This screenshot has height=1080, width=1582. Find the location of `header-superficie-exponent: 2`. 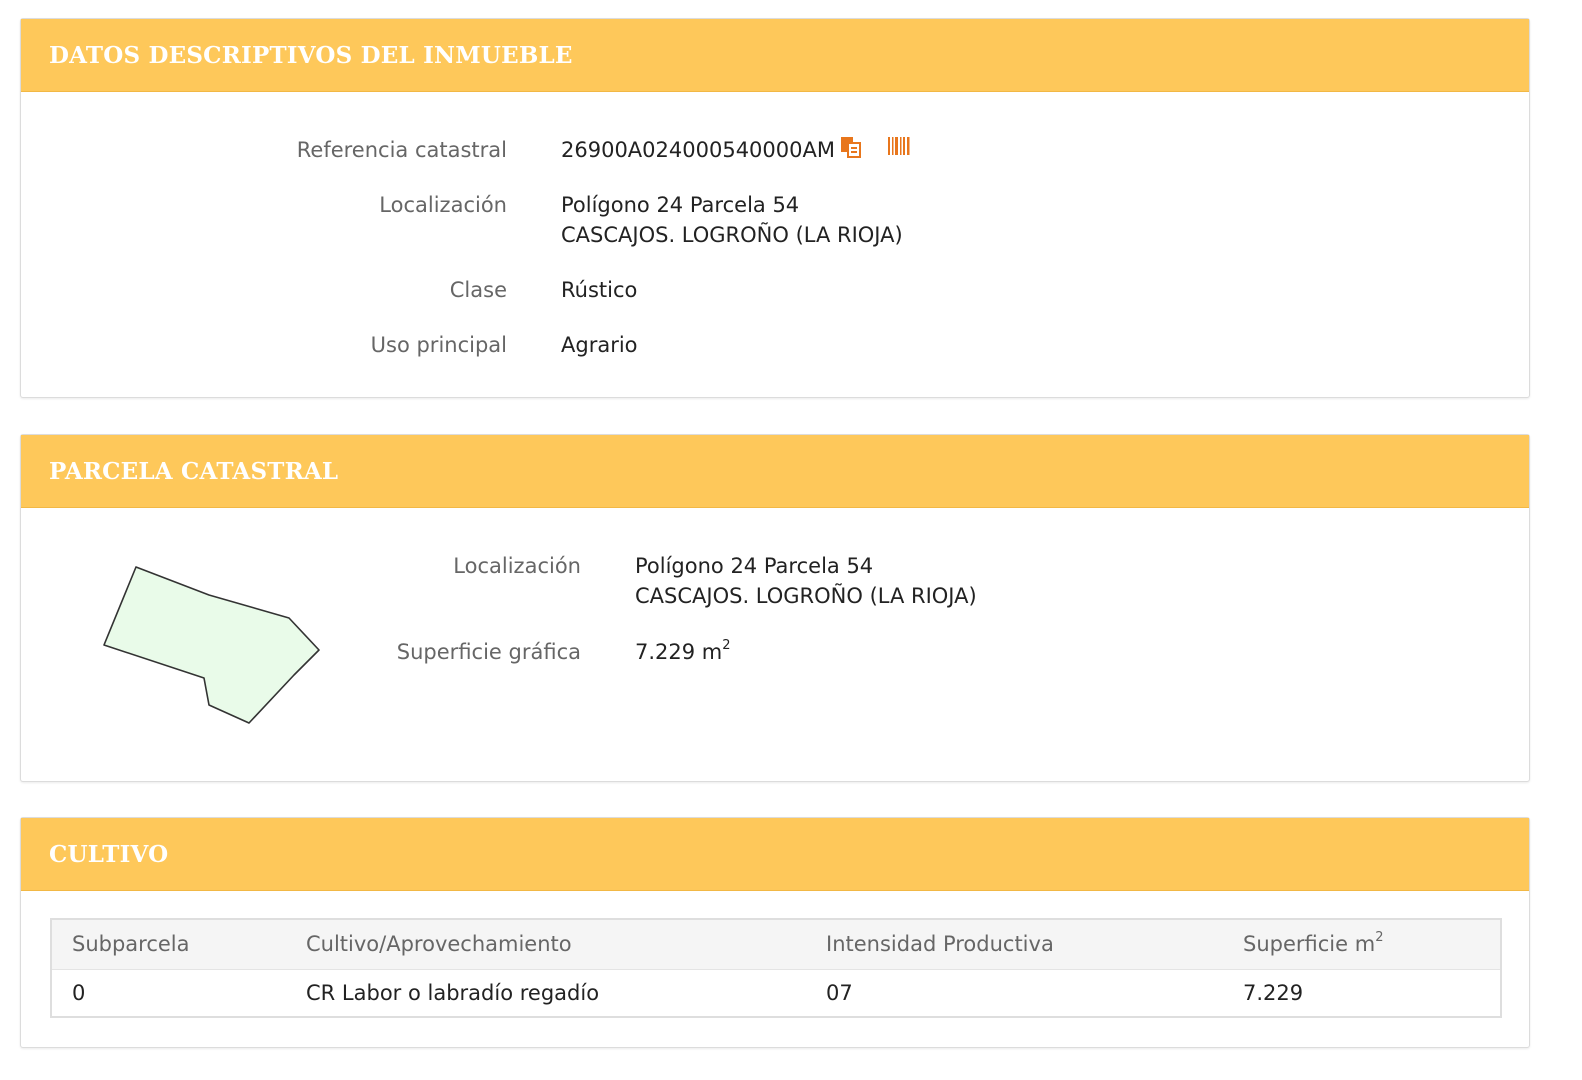

header-superficie-exponent: 2 is located at coordinates (1379, 937).